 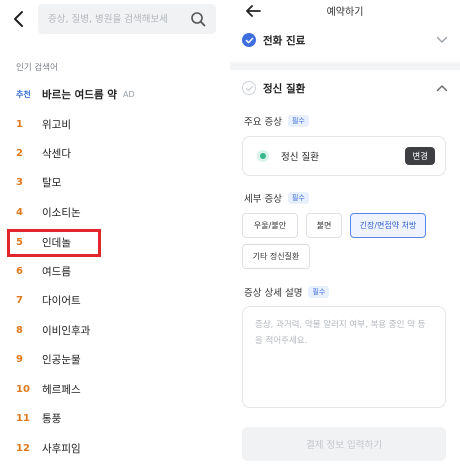 I want to click on section-label: 전화 진료, so click(x=284, y=40).